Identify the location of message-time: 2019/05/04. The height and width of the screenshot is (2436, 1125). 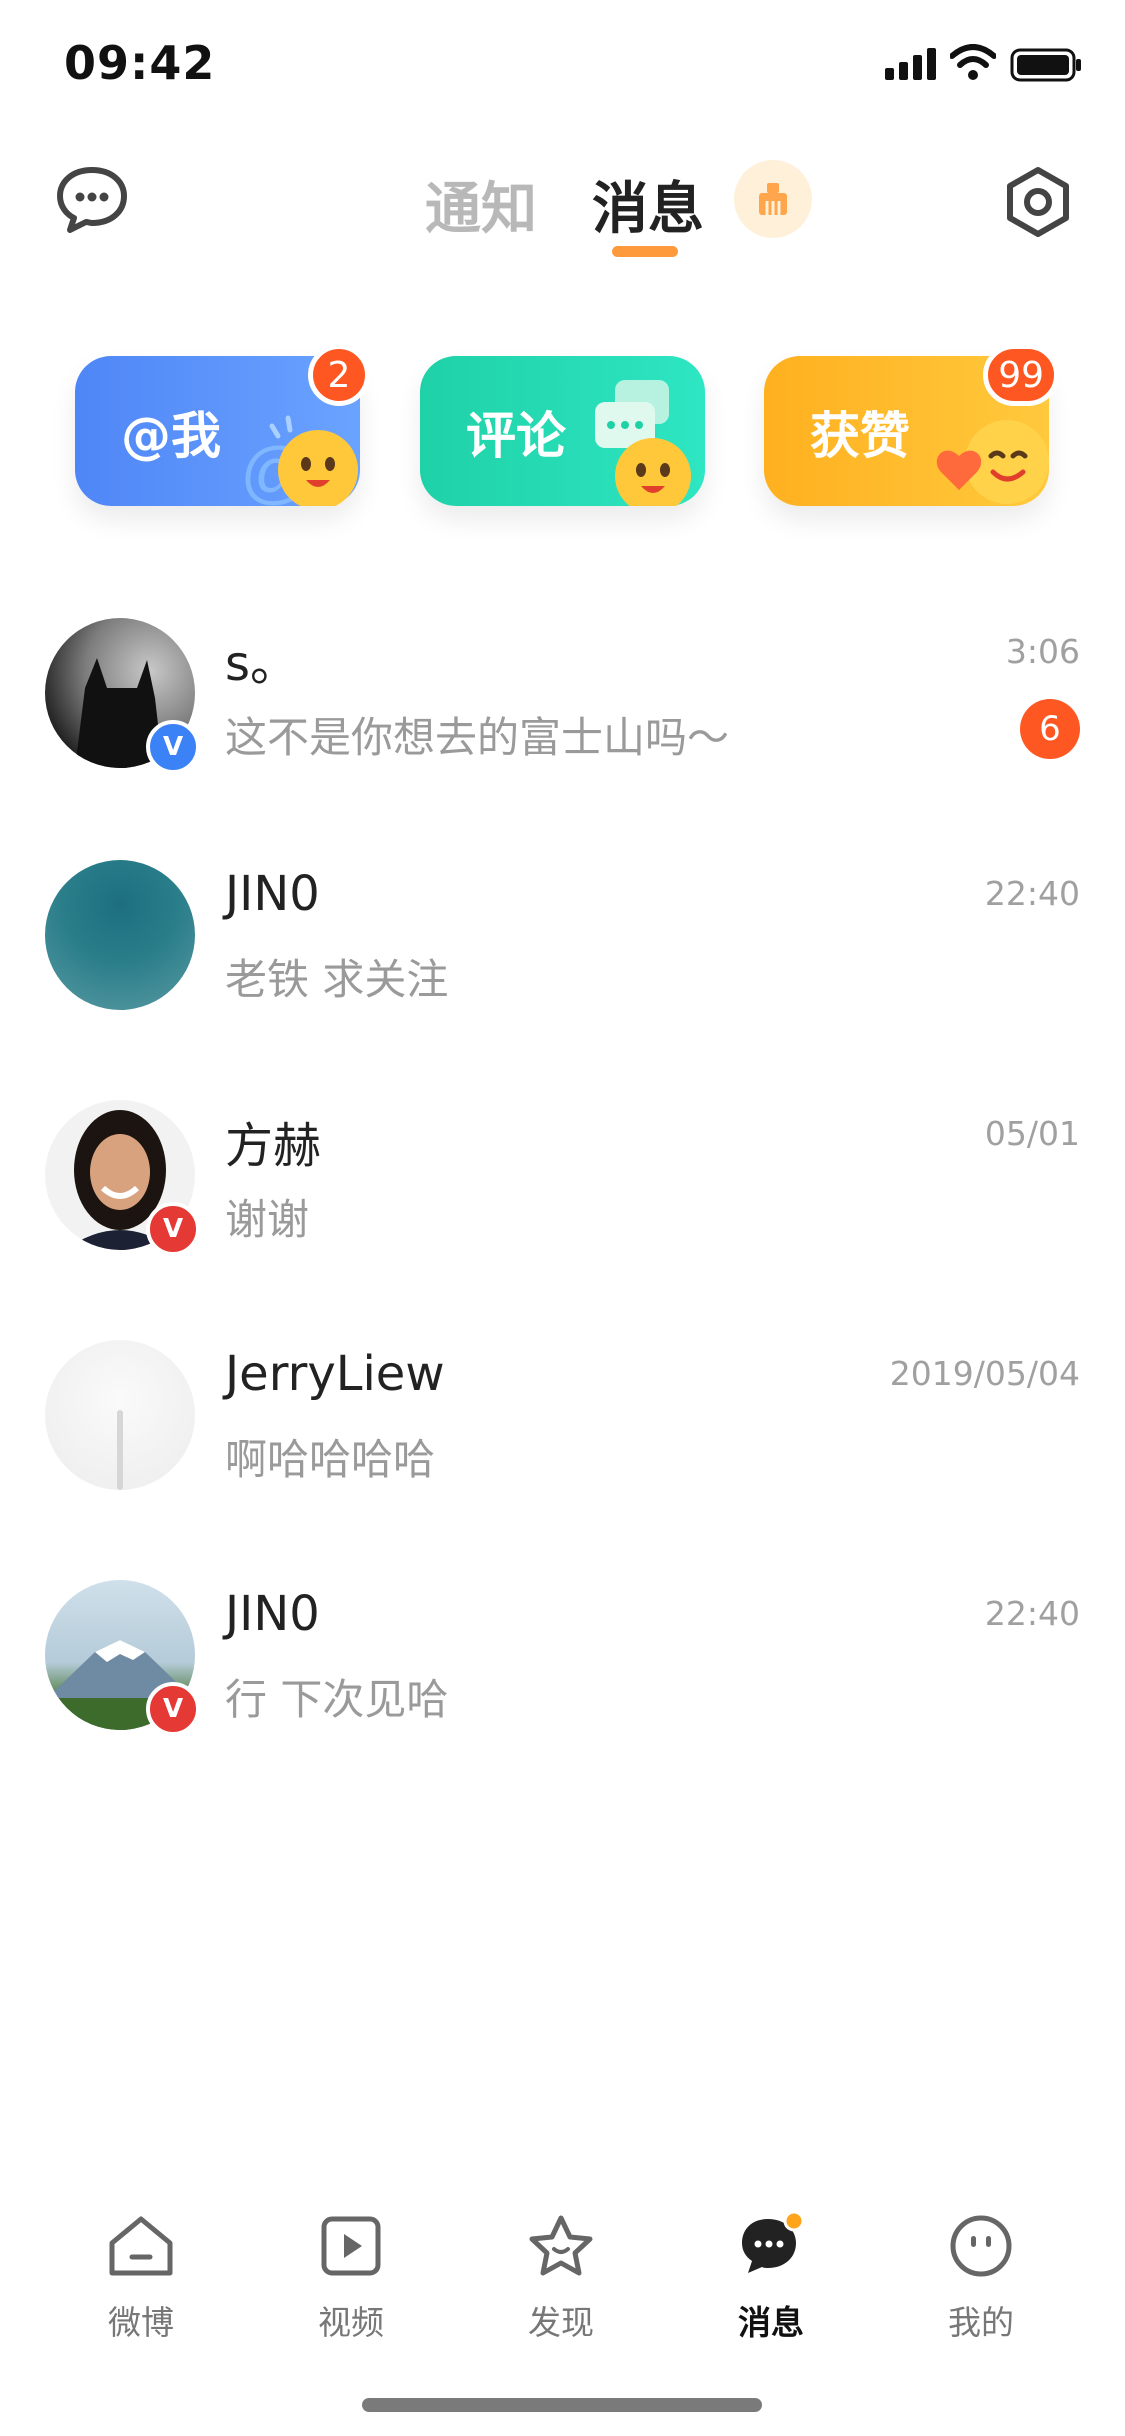
(984, 1373).